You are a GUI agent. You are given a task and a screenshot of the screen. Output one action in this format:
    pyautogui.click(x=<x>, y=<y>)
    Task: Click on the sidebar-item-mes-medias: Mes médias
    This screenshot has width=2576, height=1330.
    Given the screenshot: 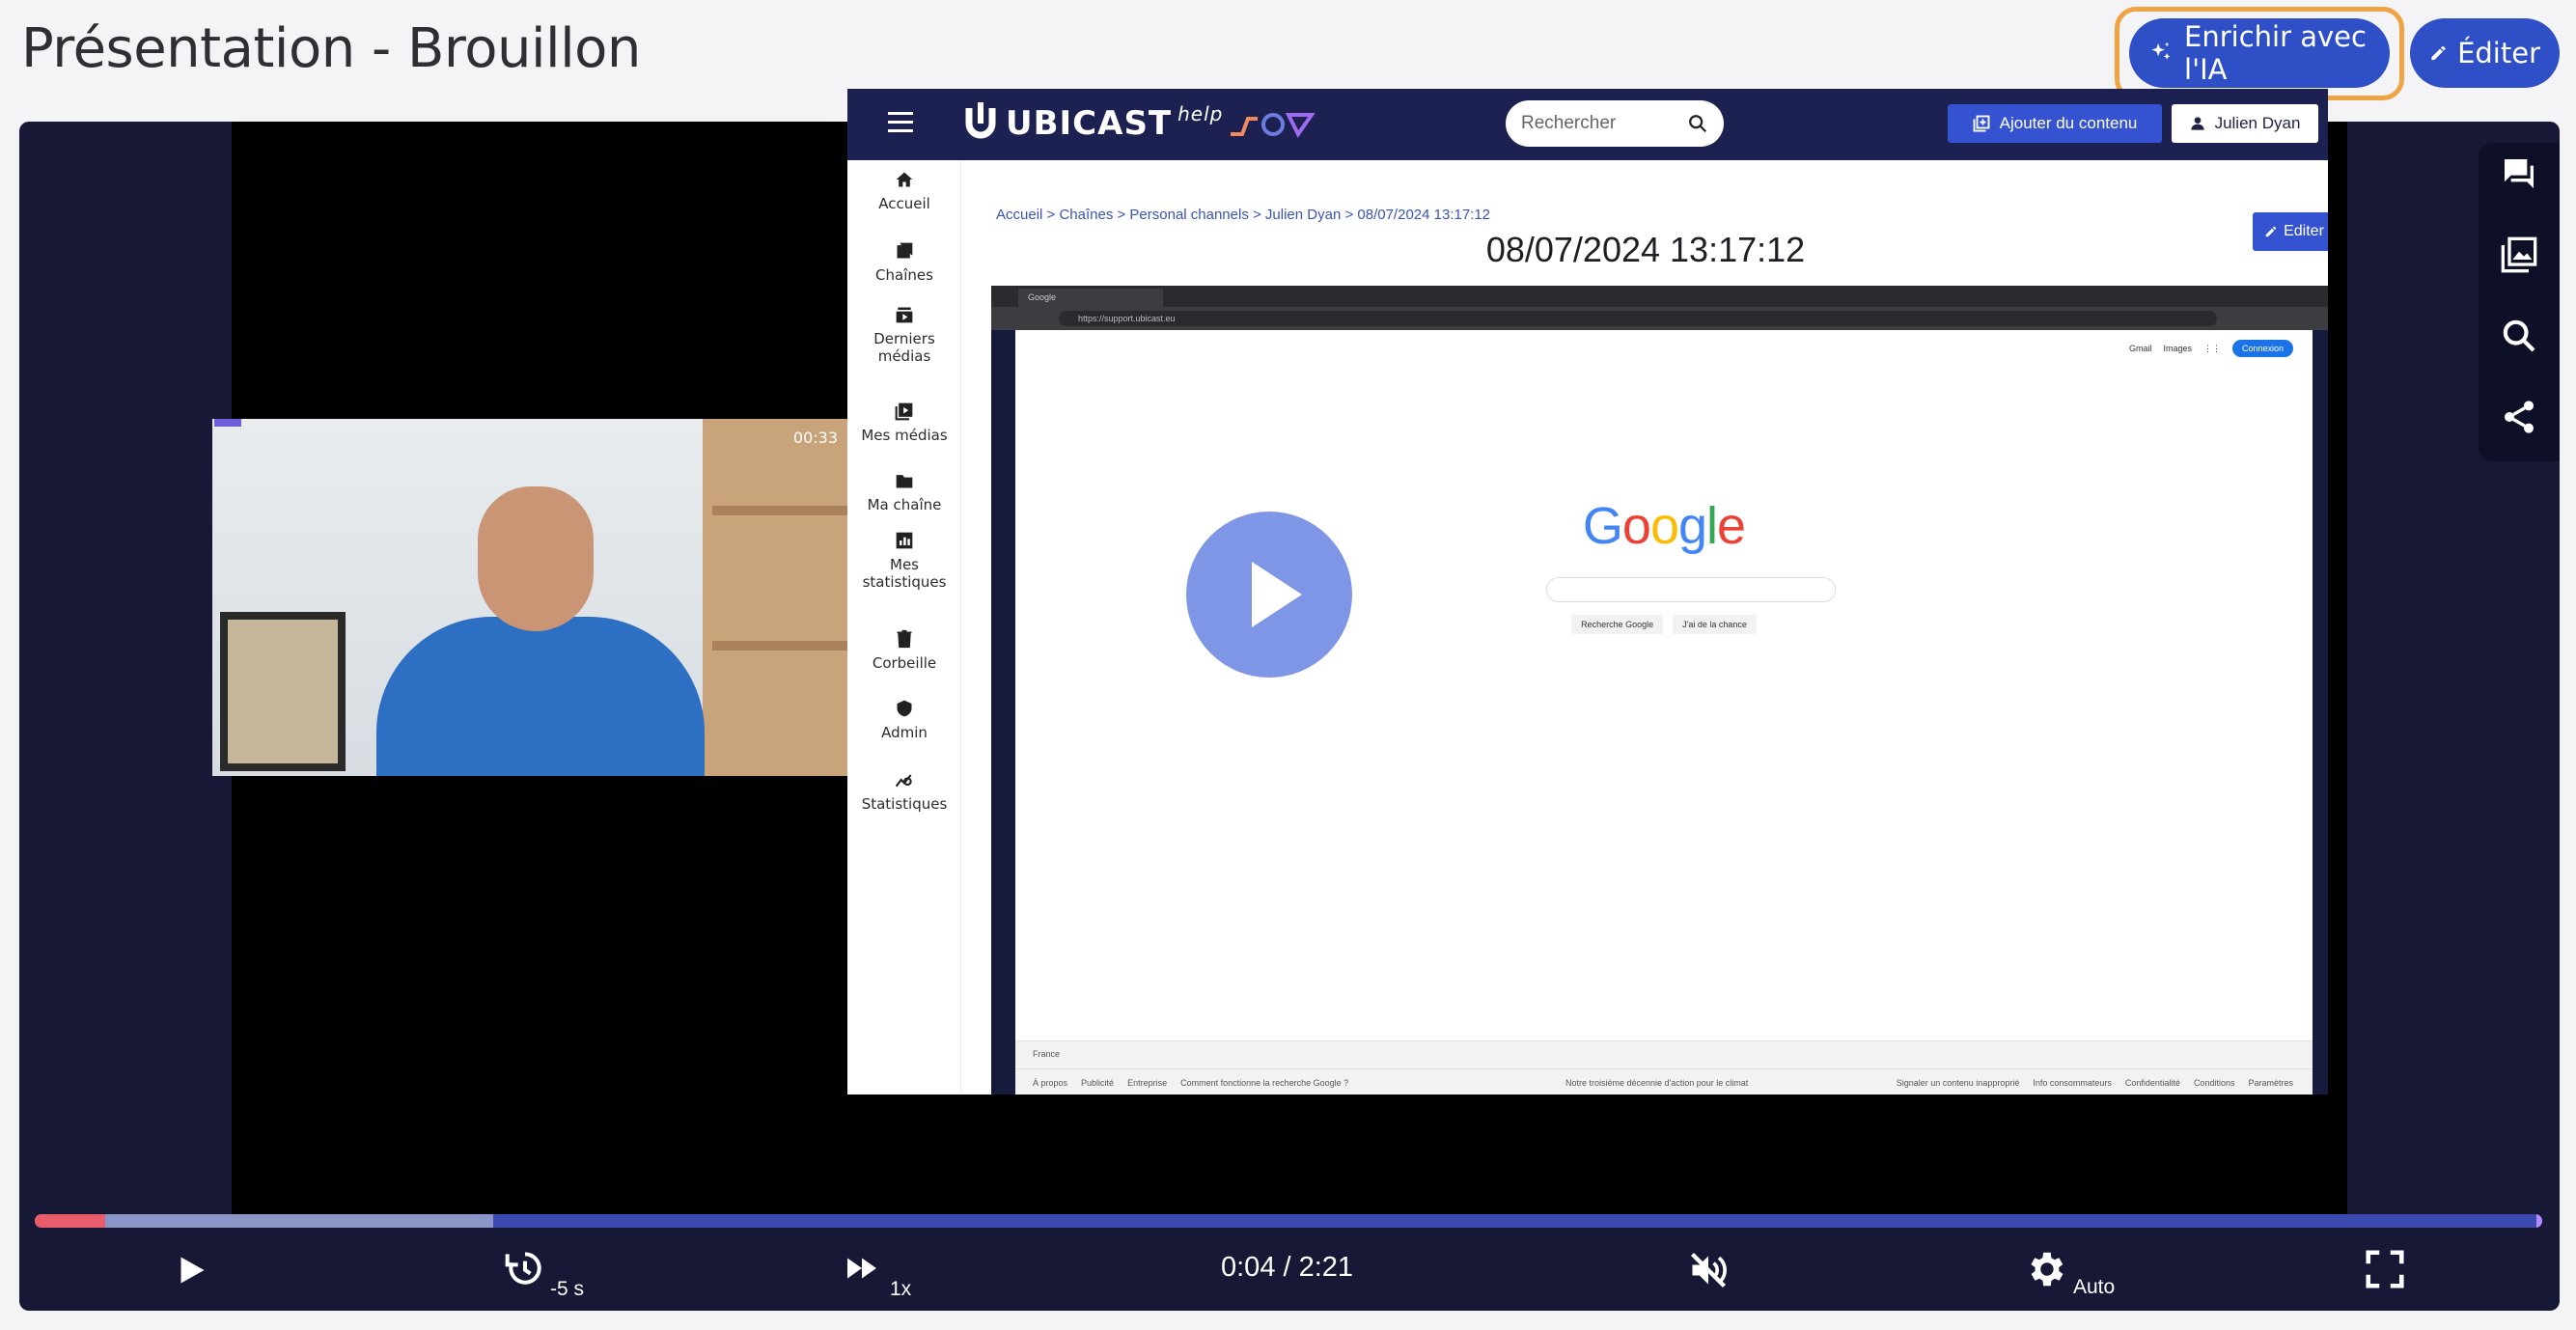 What is the action you would take?
    pyautogui.click(x=904, y=423)
    